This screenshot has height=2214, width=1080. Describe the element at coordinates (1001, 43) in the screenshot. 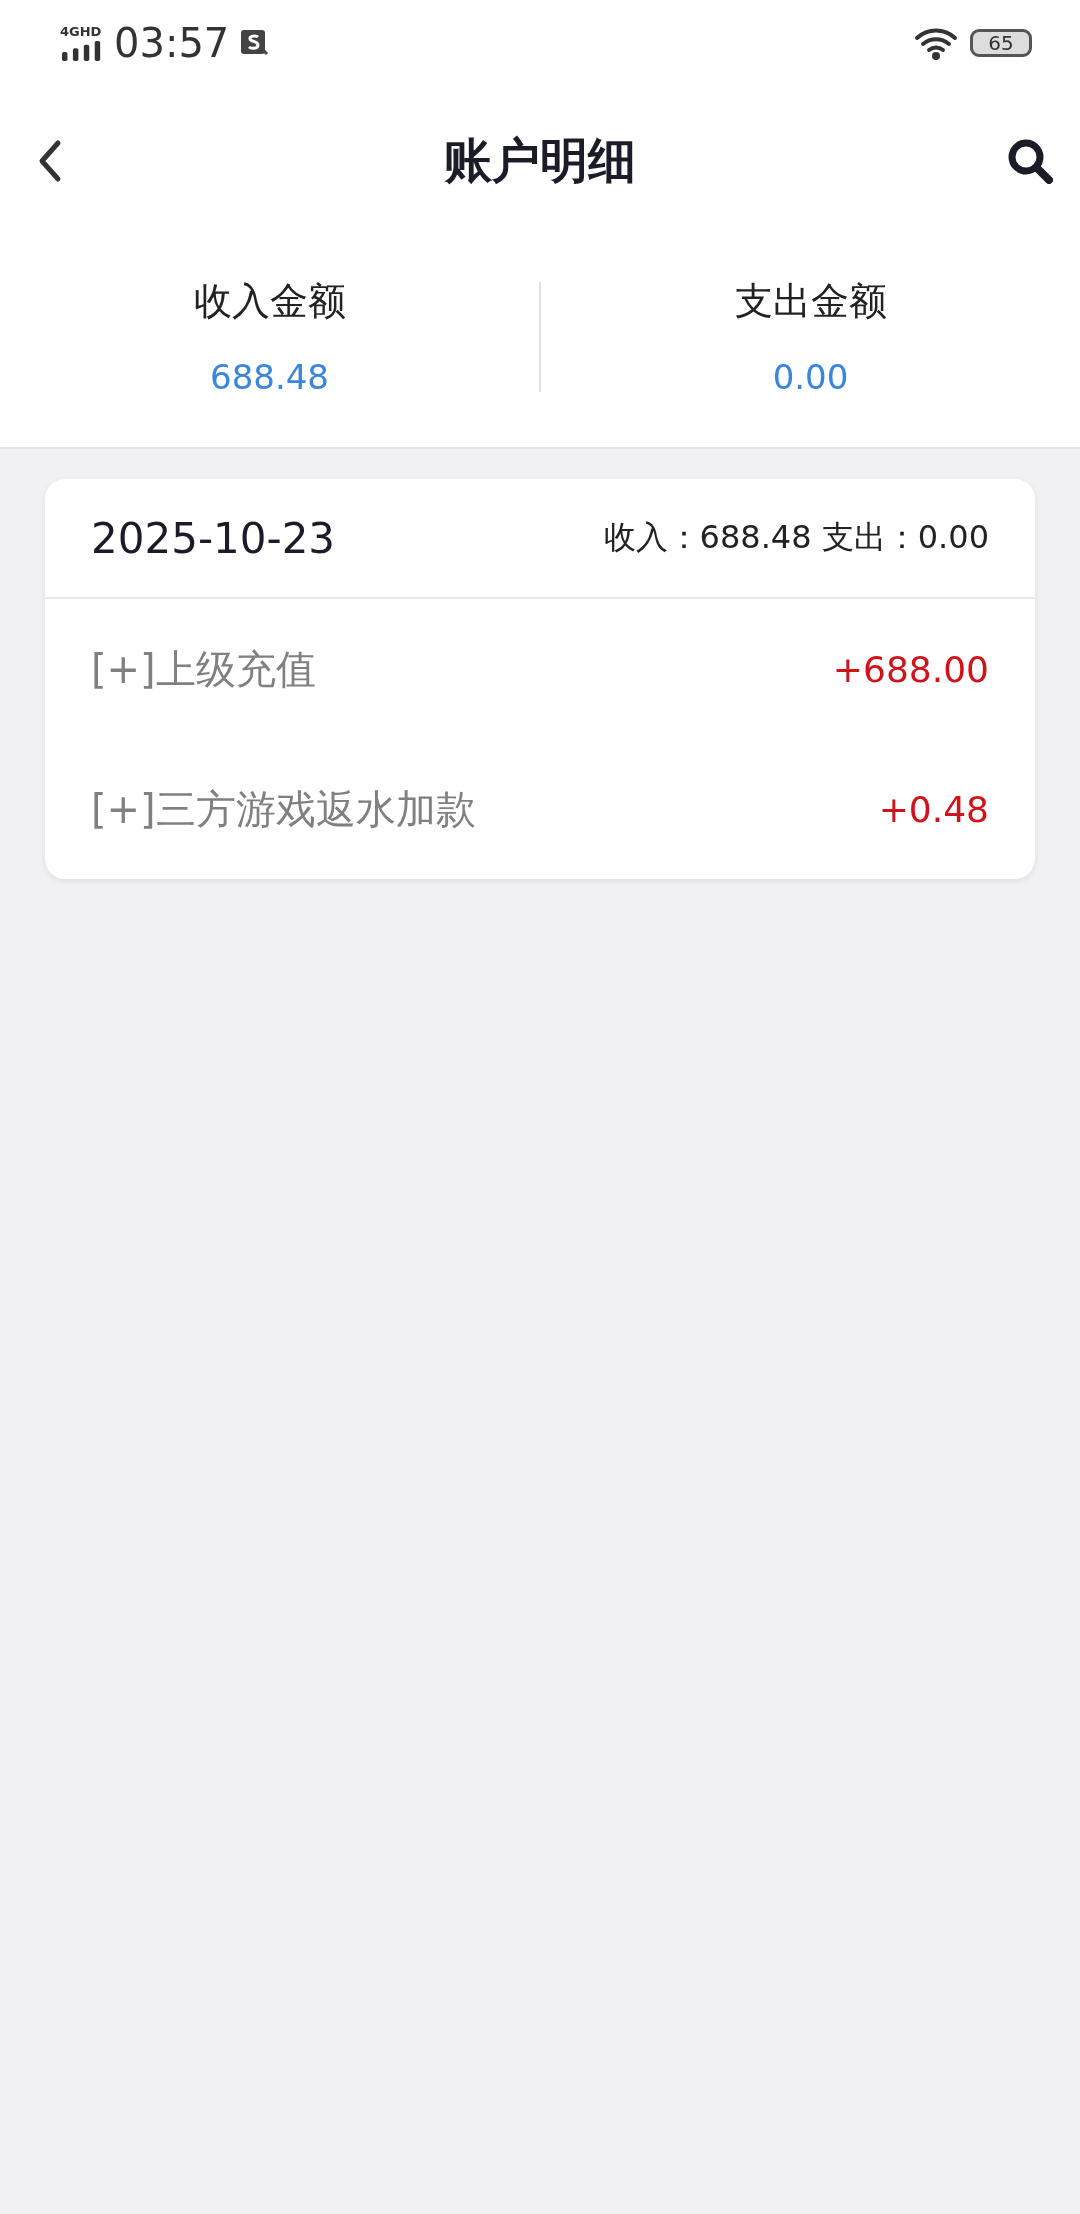

I see `battery-level: 65` at that location.